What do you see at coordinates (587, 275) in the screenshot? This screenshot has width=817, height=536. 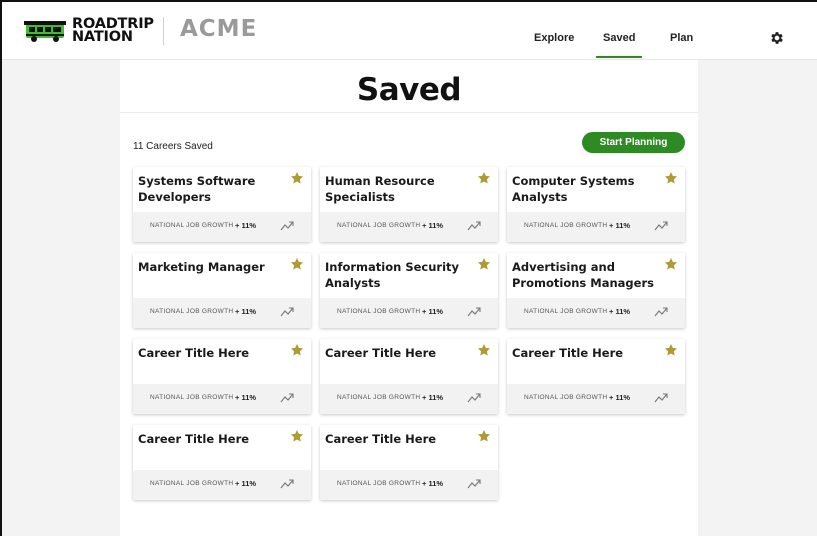 I see `career-title: Advertising and Promotions Managers` at bounding box center [587, 275].